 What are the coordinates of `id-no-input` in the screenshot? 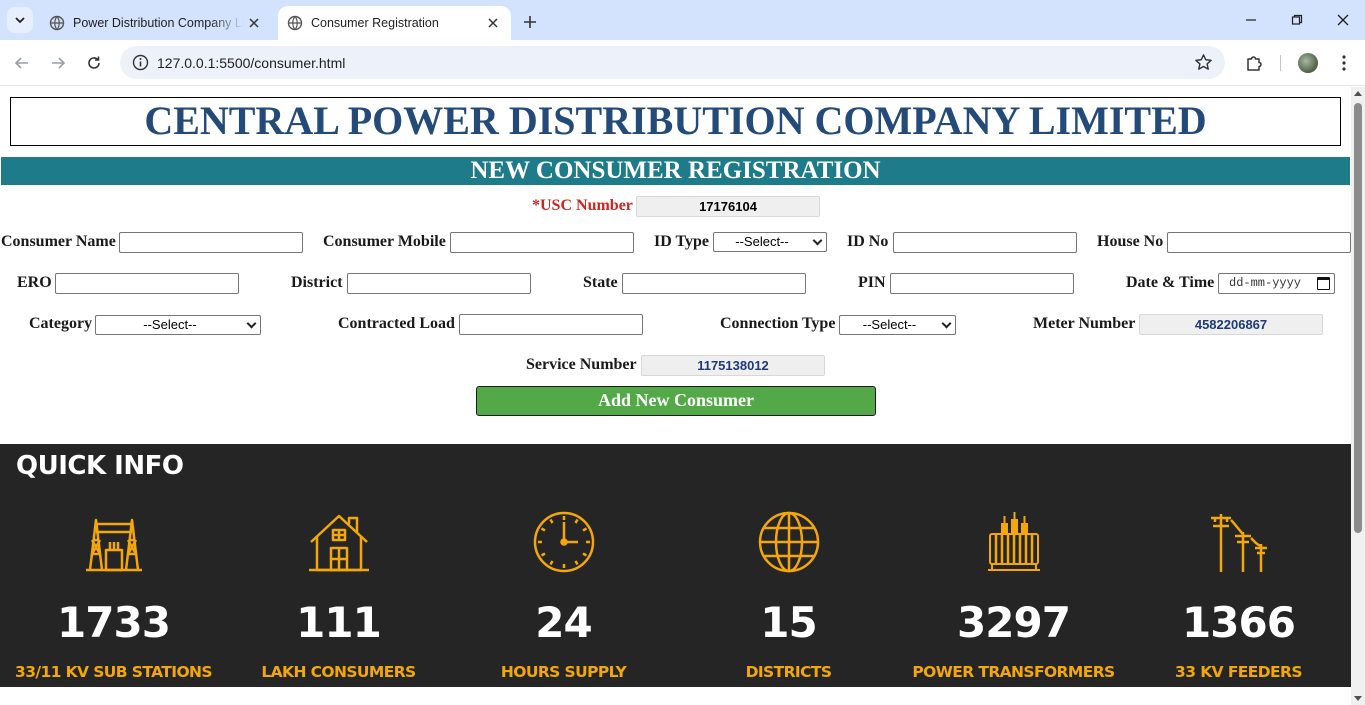 It's located at (985, 242).